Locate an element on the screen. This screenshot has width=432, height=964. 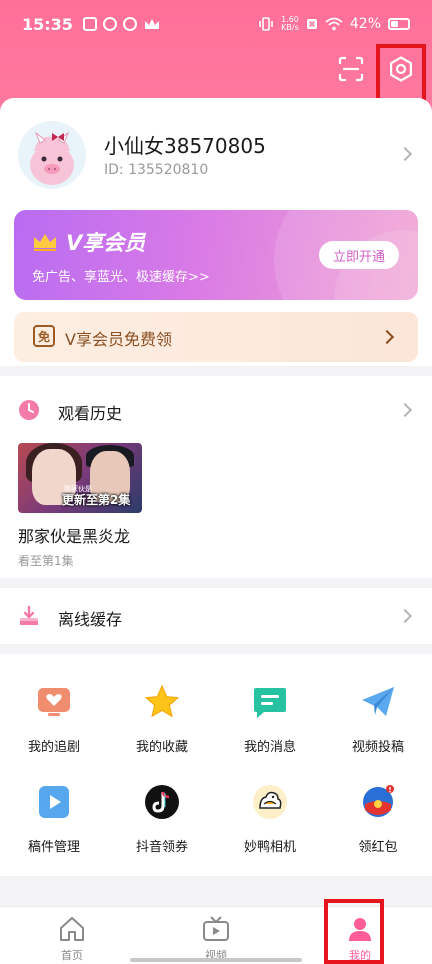
avatar is located at coordinates (52, 155).